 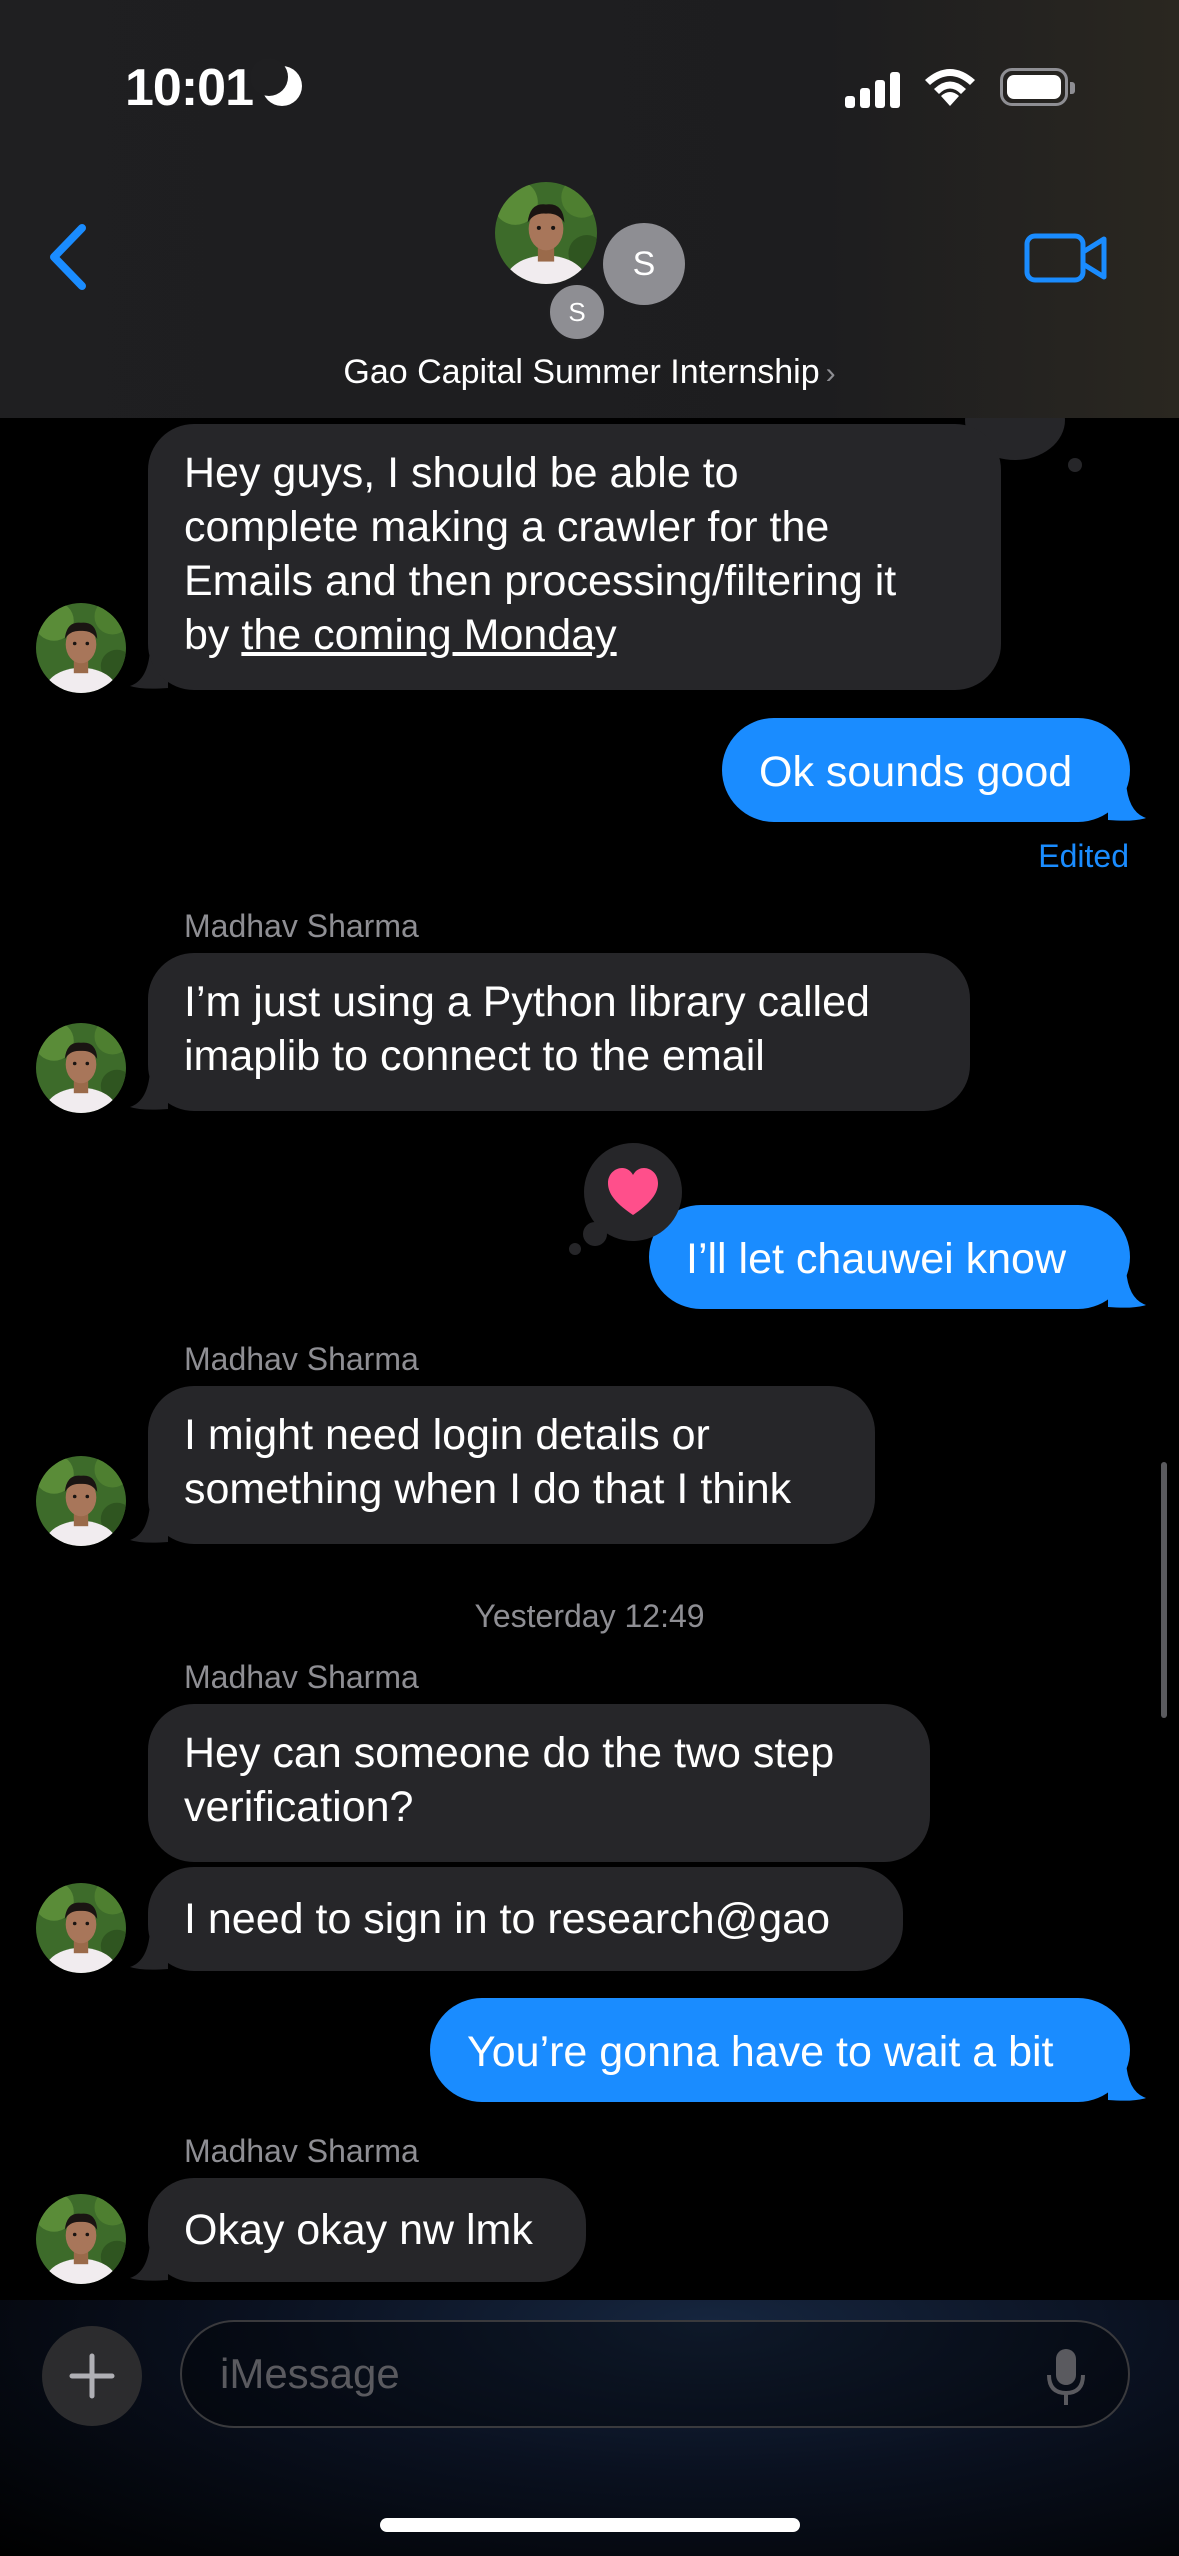 What do you see at coordinates (461, 473) in the screenshot?
I see `message-line: Hey guys, I should be able to` at bounding box center [461, 473].